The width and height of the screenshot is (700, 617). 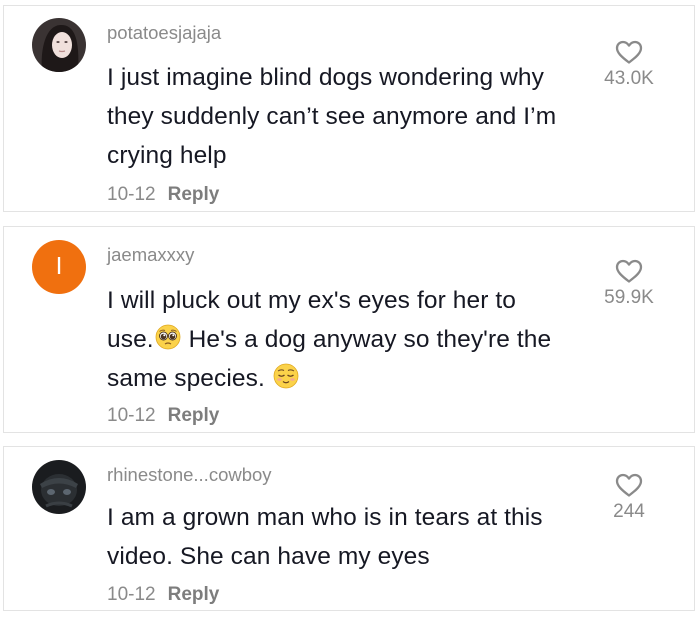 What do you see at coordinates (268, 556) in the screenshot?
I see `comment-line: video. She can have my eyes` at bounding box center [268, 556].